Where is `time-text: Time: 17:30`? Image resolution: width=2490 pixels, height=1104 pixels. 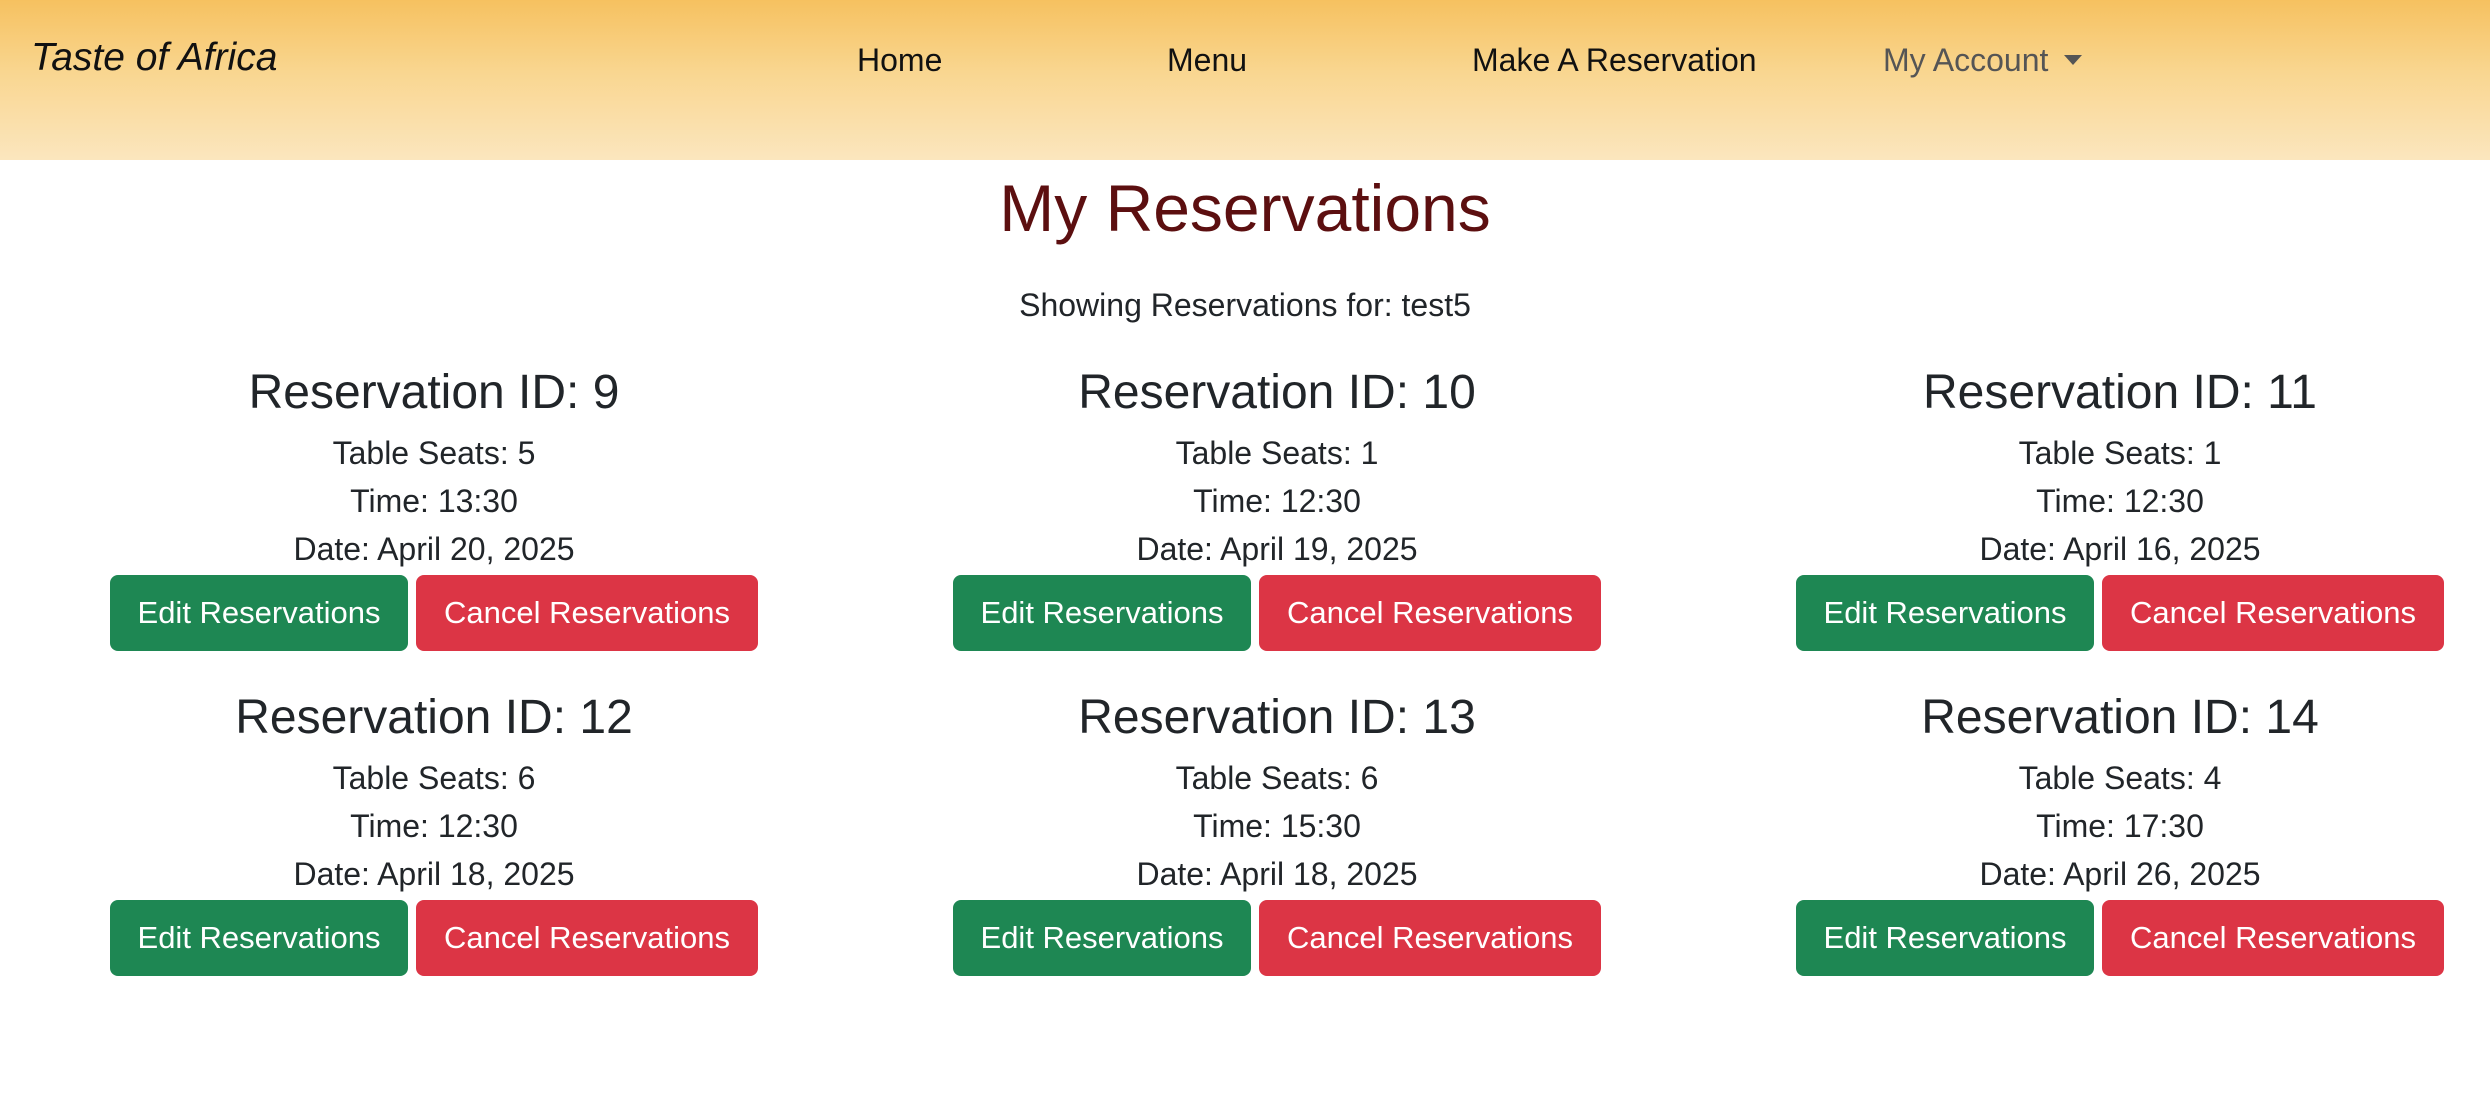 time-text: Time: 17:30 is located at coordinates (2120, 826).